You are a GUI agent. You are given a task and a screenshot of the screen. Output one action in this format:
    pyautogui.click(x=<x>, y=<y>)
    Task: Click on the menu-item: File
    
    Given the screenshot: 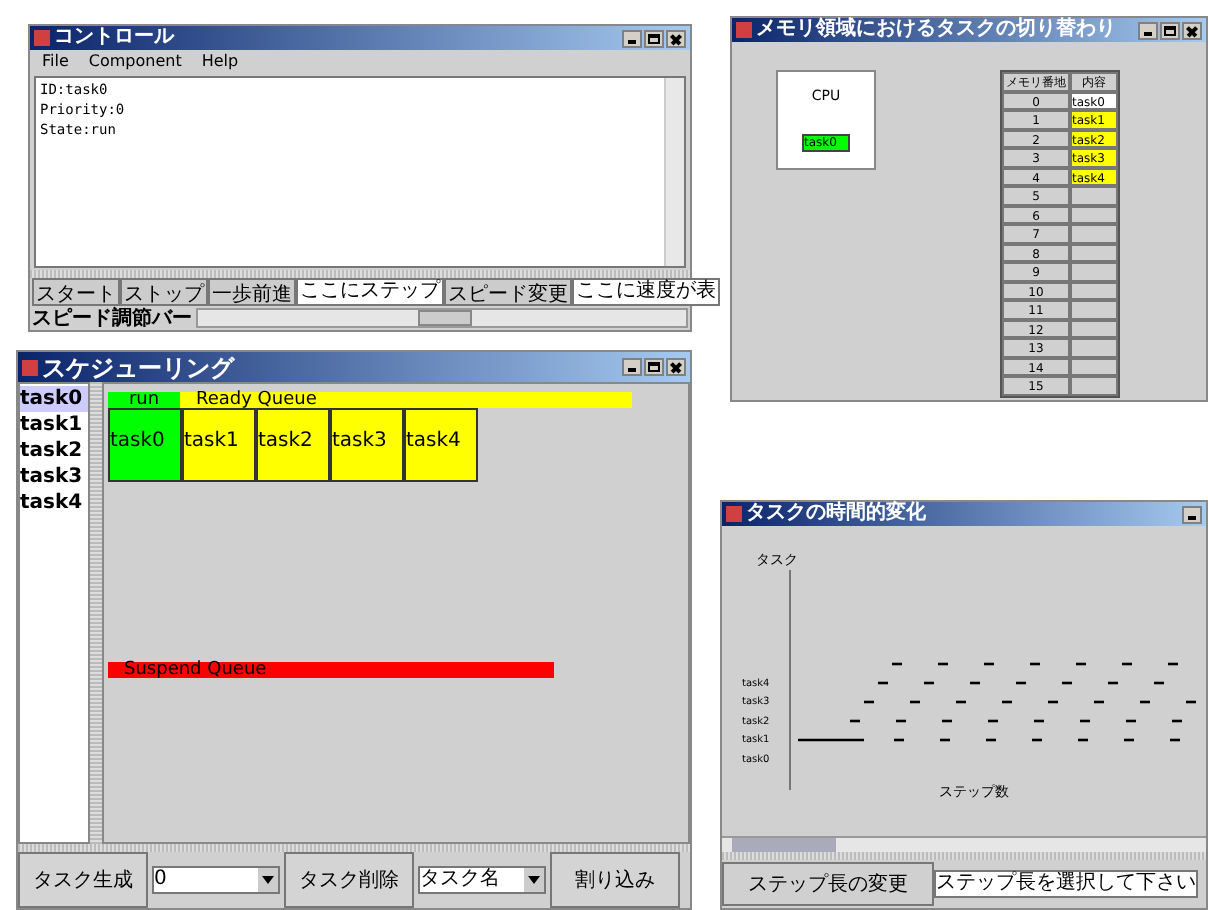 What is the action you would take?
    pyautogui.click(x=55, y=62)
    